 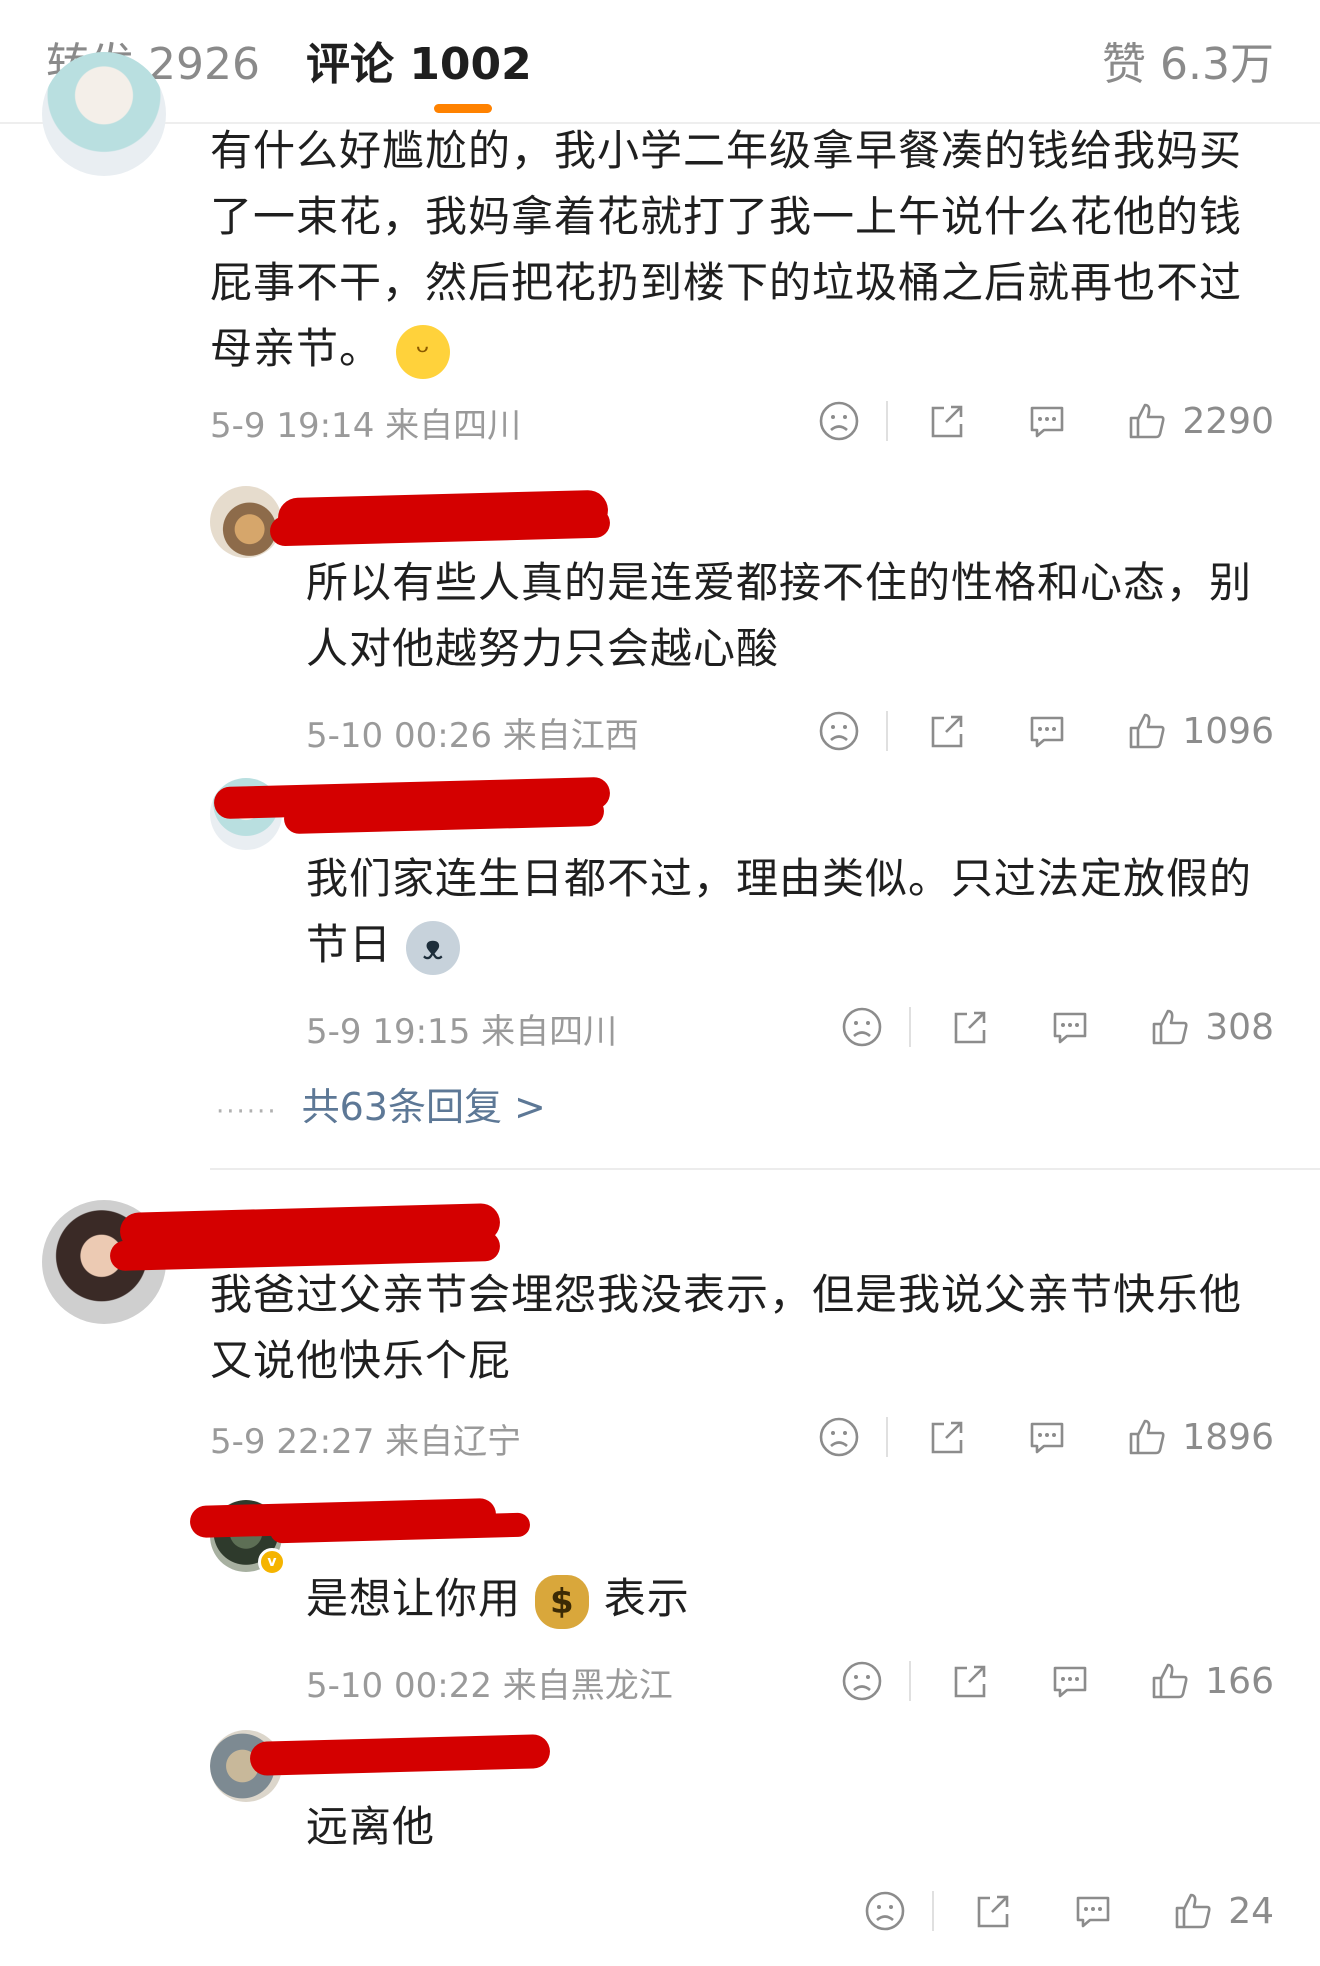 I want to click on comment-text: 我爸过父亲节会埋怨我没表示，但是我说父亲节快乐他又说他快乐个屁, so click(x=726, y=1327).